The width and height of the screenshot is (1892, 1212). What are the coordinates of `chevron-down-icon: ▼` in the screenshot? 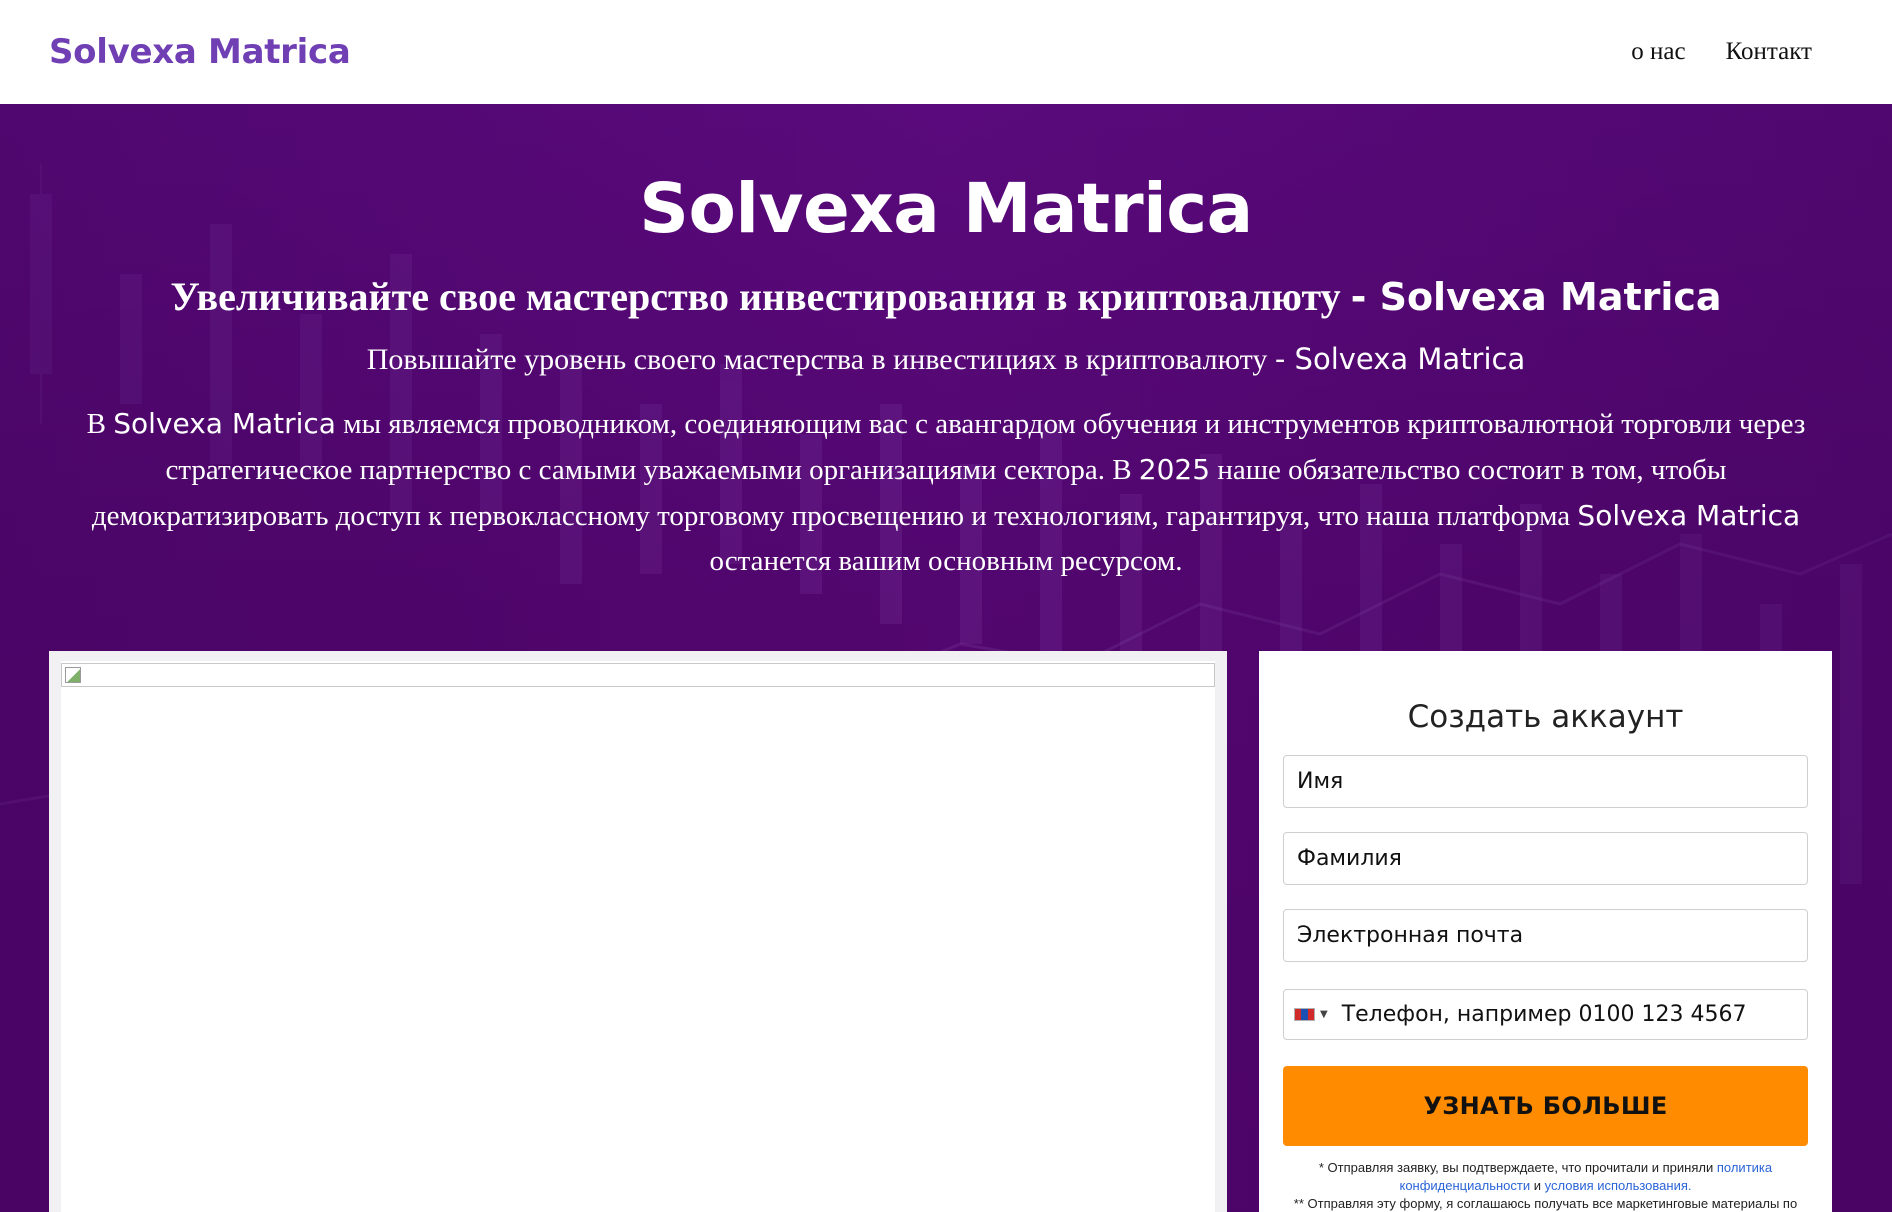 It's located at (1324, 1014).